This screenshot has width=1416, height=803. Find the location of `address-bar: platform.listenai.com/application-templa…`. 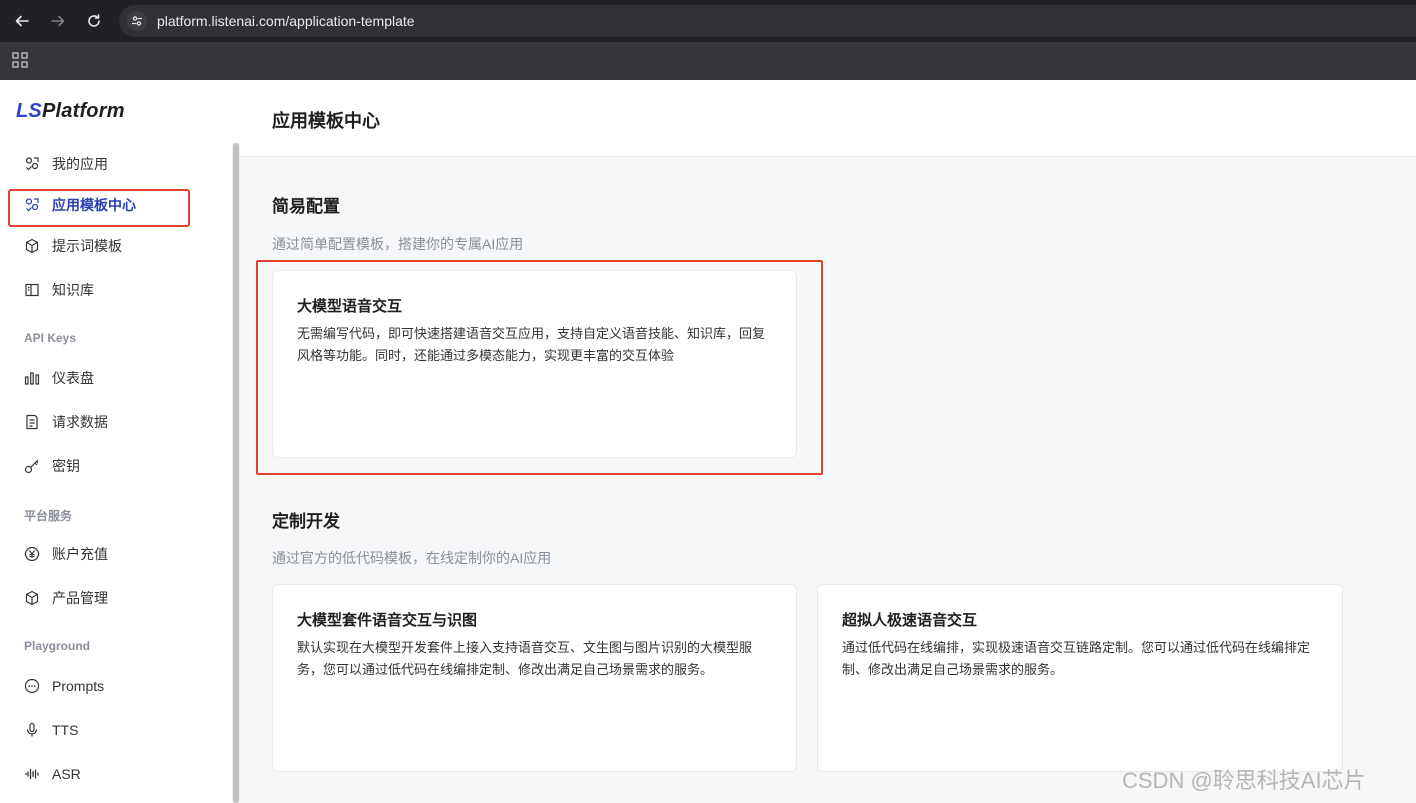

address-bar: platform.listenai.com/application-templa… is located at coordinates (767, 21).